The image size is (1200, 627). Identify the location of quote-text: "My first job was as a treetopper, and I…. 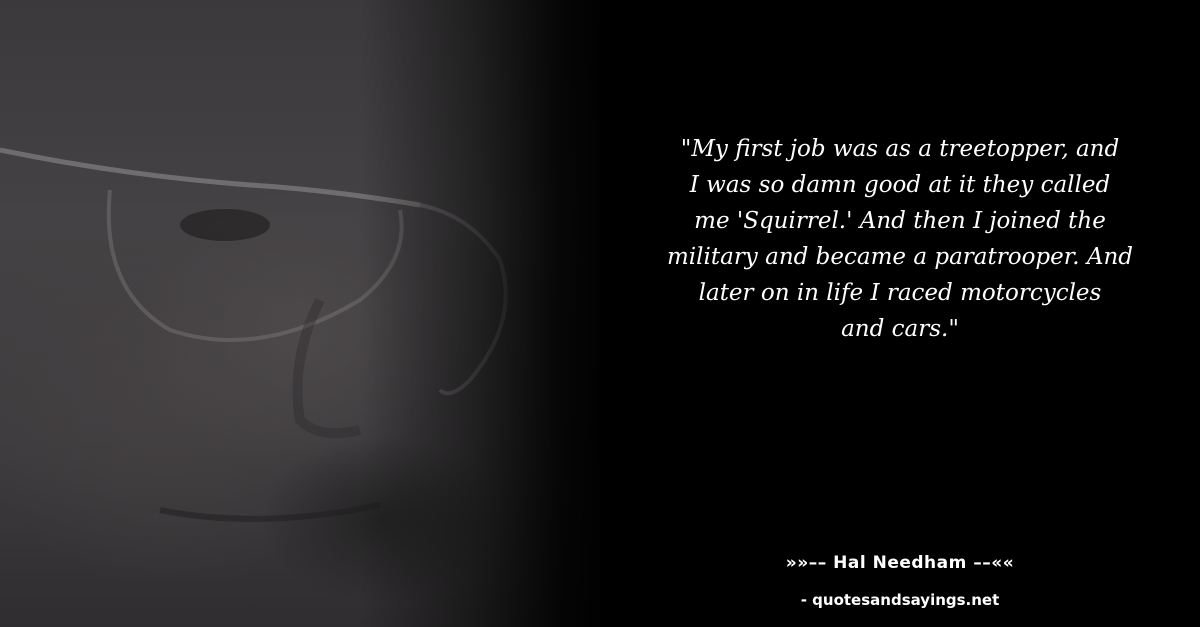
(900, 239).